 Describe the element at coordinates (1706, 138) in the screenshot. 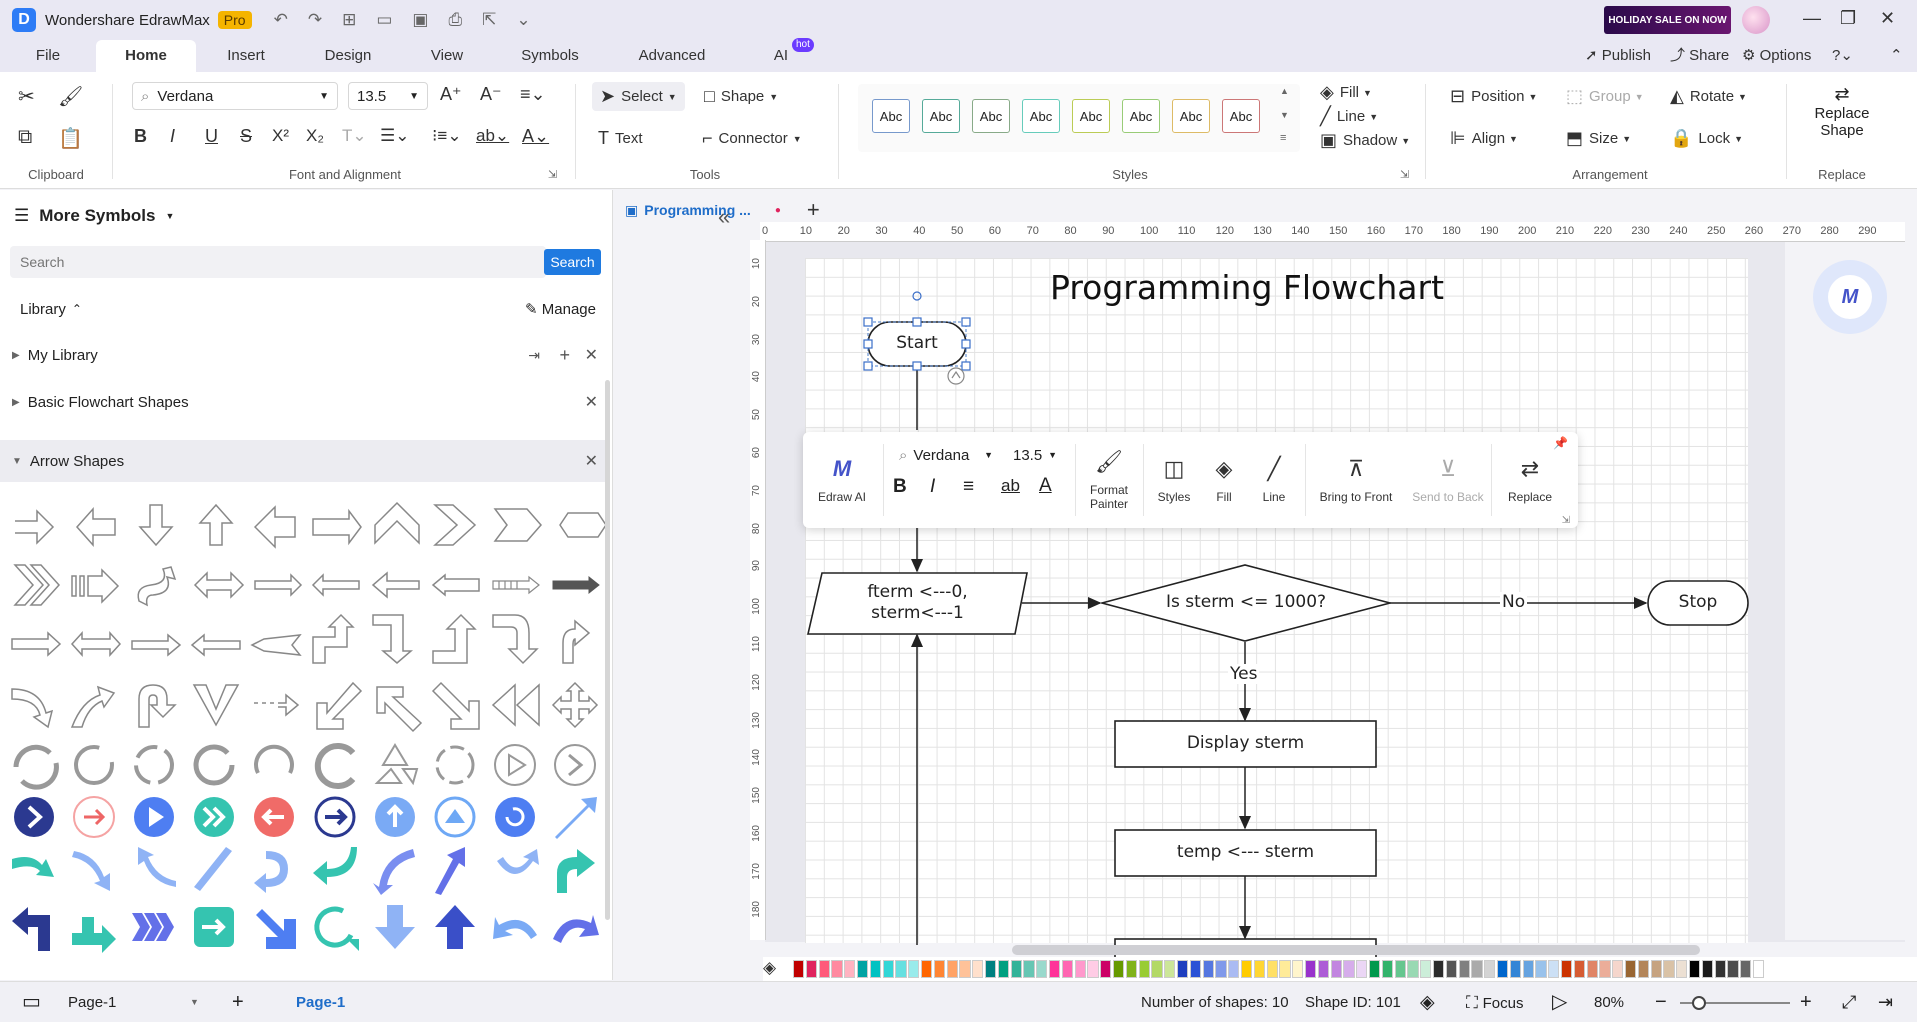

I see `lock-button: 🔒 Lock ▼` at that location.